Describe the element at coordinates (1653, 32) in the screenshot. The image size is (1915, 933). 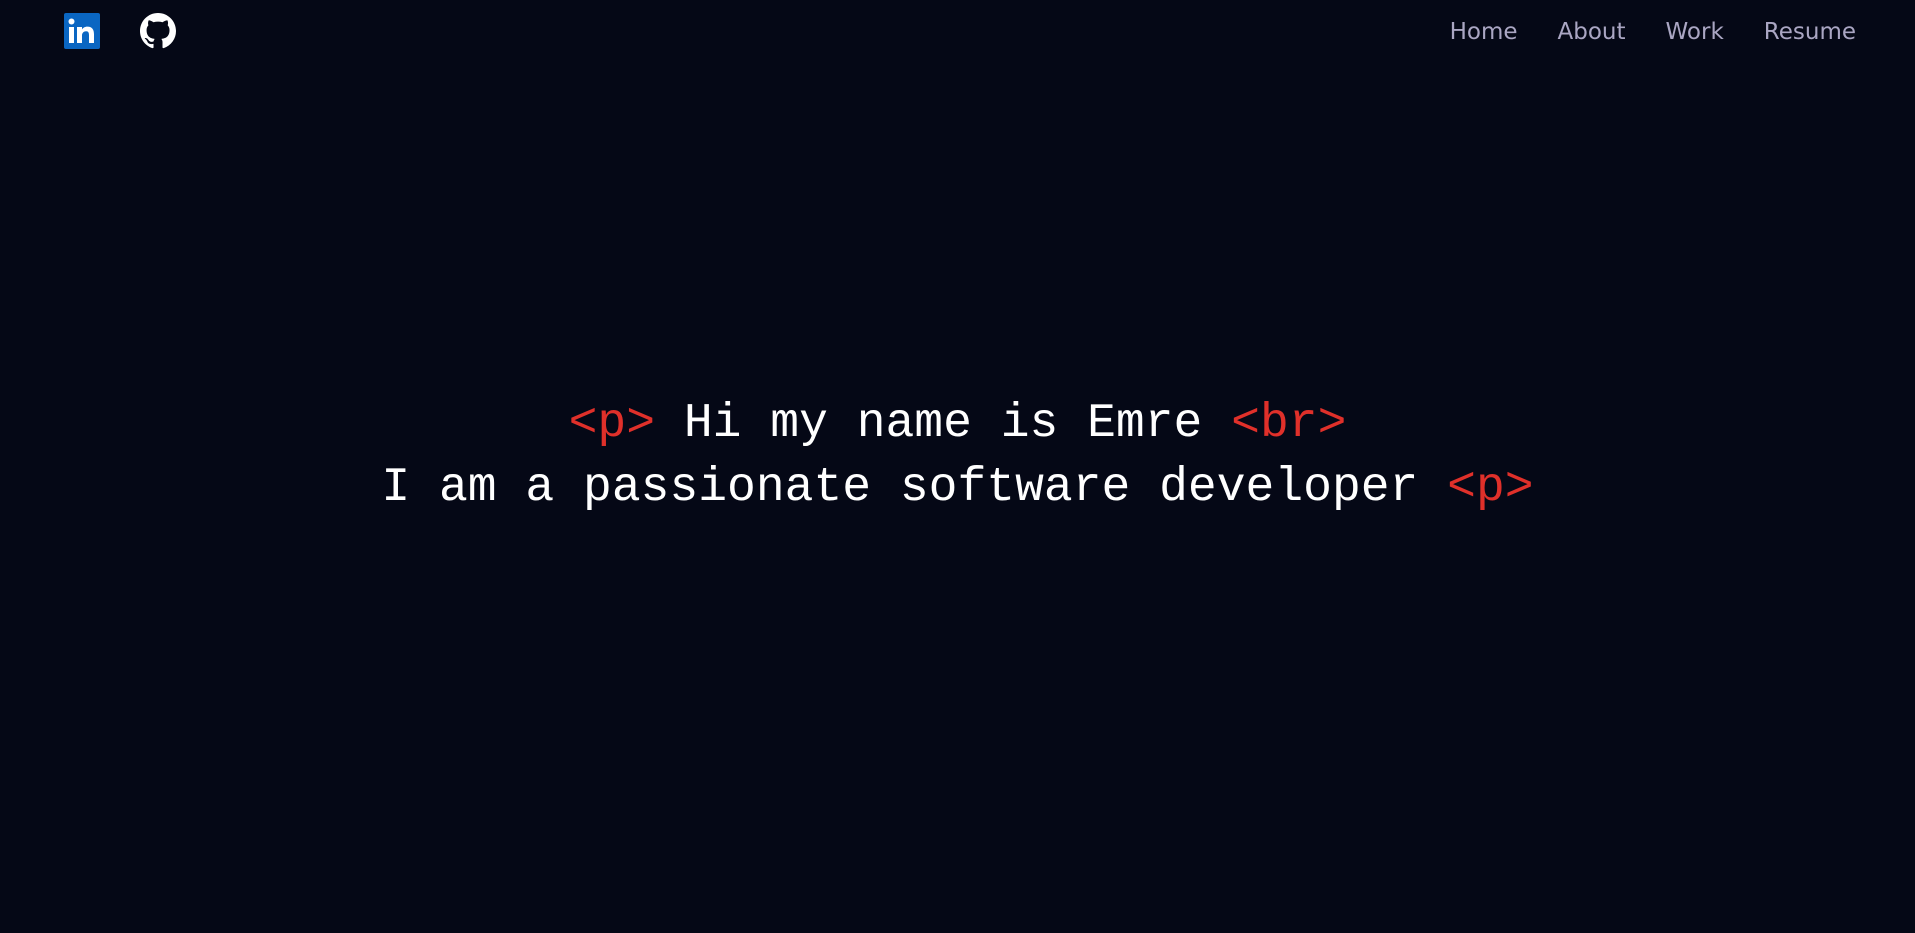
I see `main-nav: Home About Work Resume` at that location.